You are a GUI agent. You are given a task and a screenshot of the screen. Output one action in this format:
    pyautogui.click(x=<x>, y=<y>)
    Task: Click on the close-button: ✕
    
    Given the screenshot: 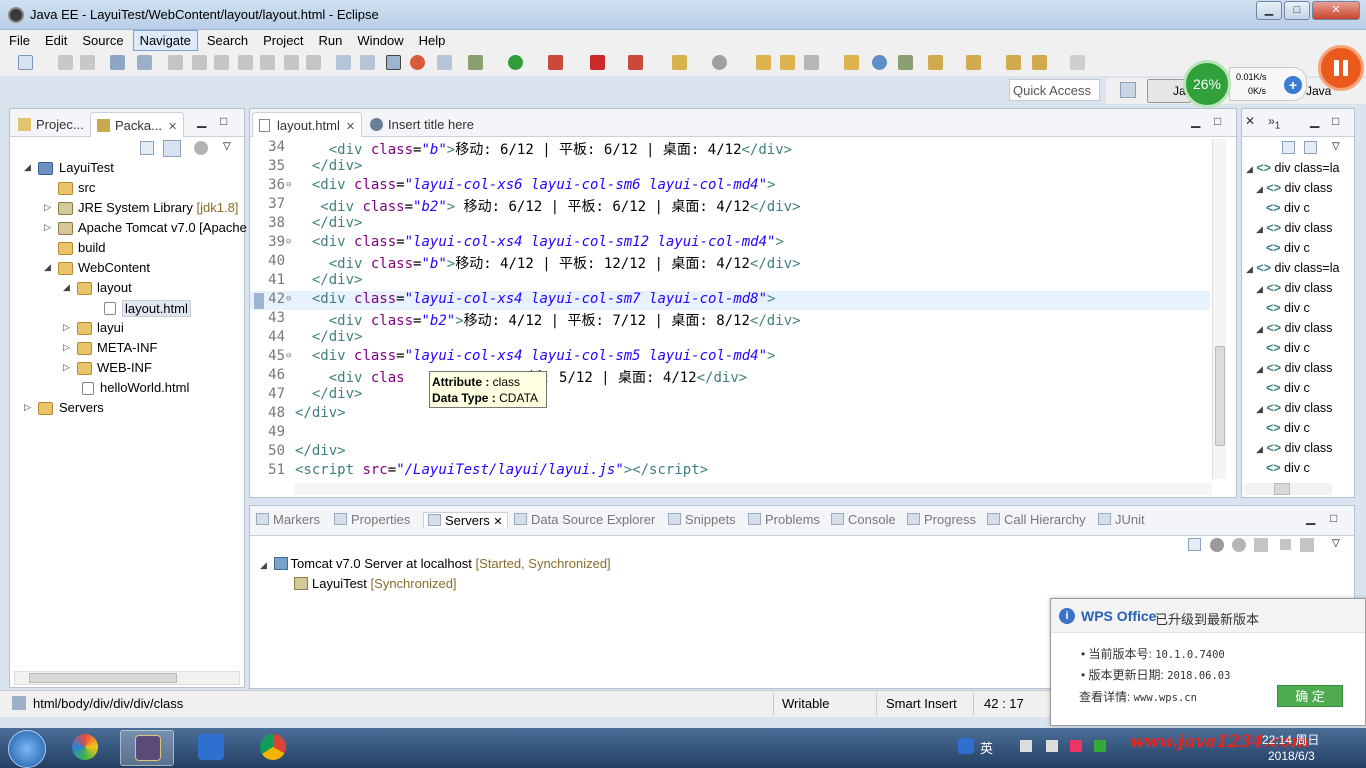 What is the action you would take?
    pyautogui.click(x=1336, y=10)
    